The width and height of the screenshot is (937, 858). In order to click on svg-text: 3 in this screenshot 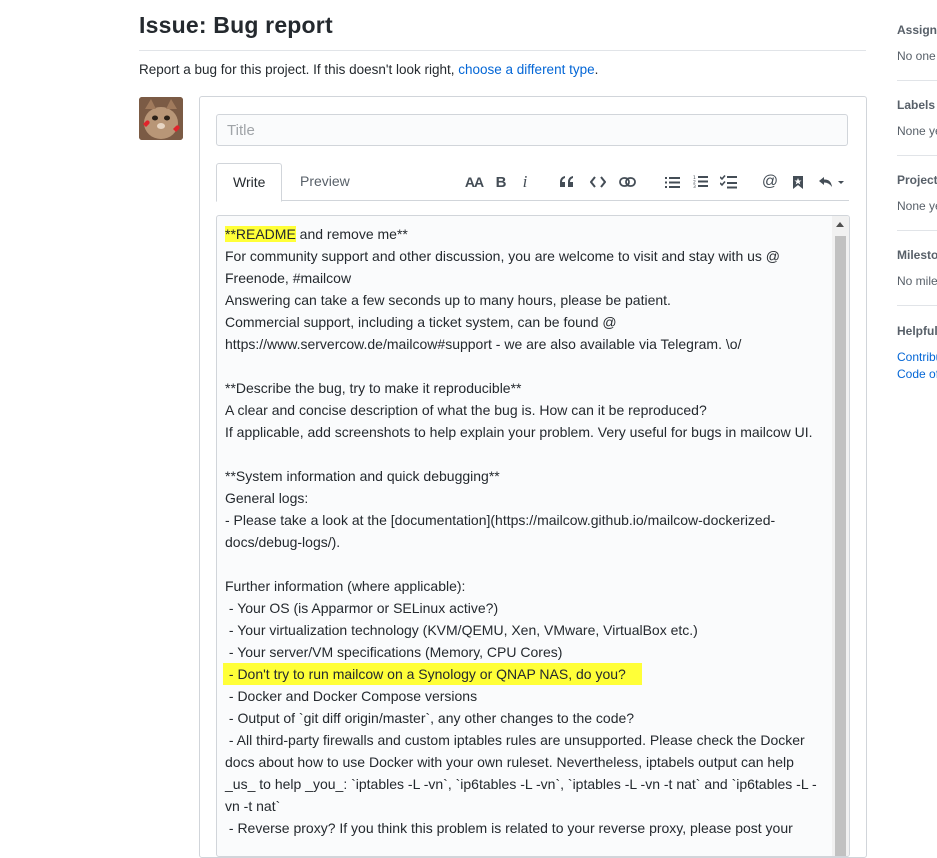, I will do `click(694, 186)`.